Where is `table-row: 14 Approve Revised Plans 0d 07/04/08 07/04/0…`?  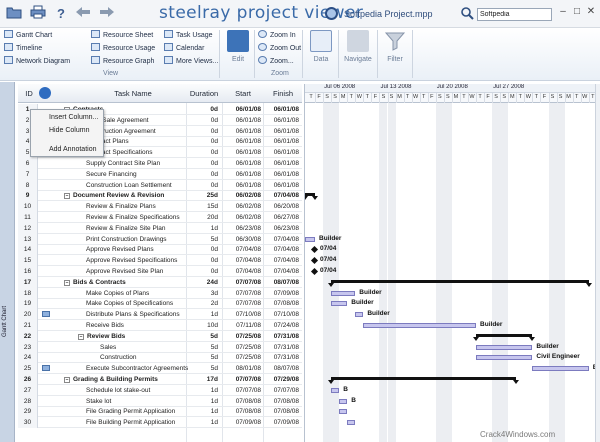 table-row: 14 Approve Revised Plans 0d 07/04/08 07/04/0… is located at coordinates (160, 250).